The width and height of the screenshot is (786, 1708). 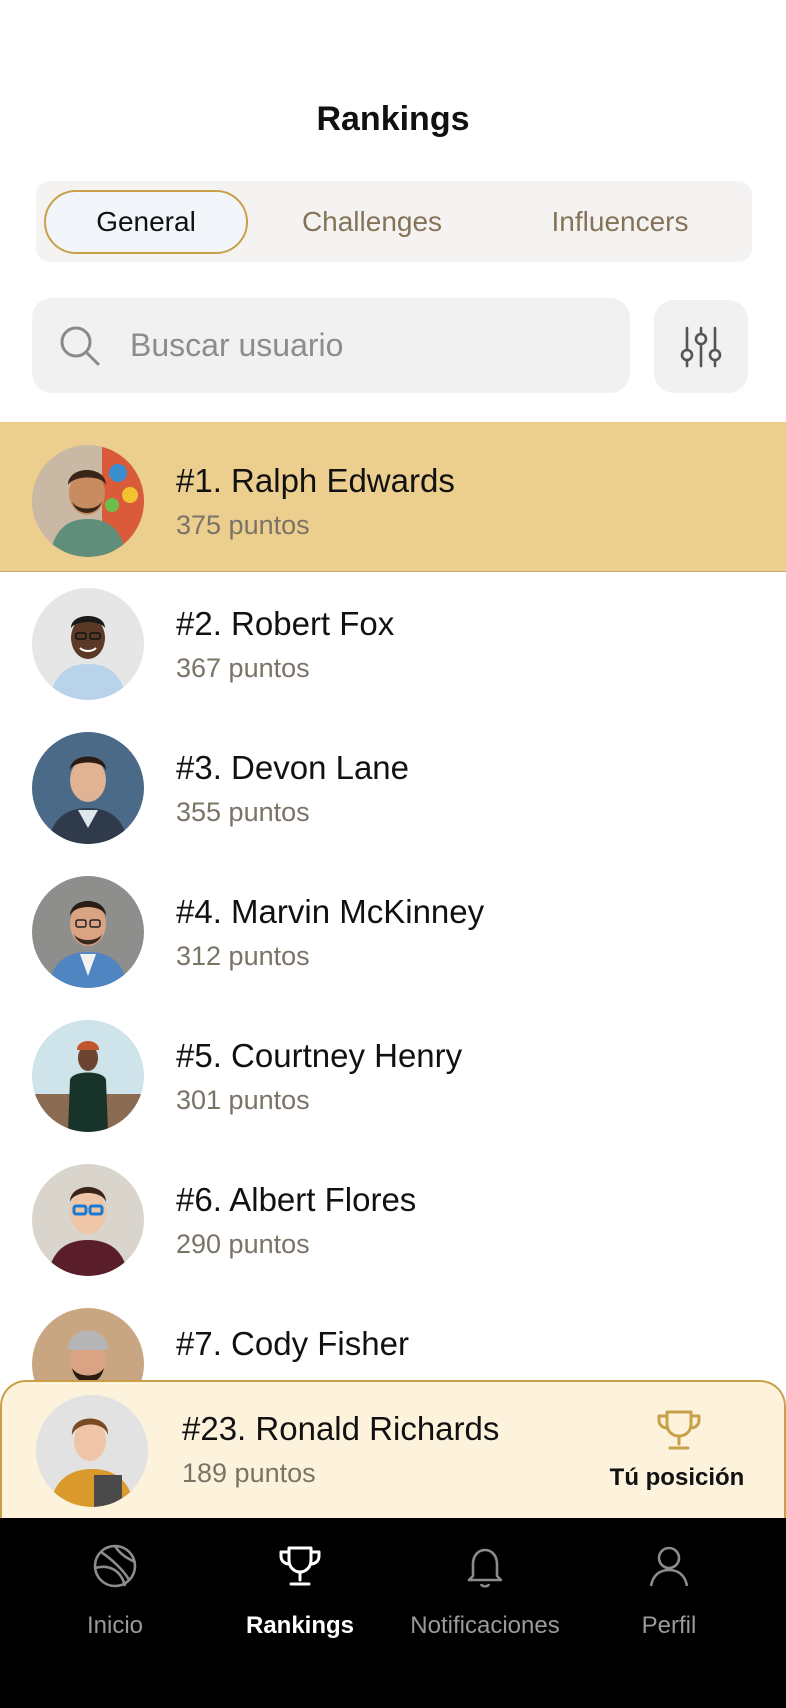 I want to click on ranking-row-6: #6. Albert Flores 290 puntos, so click(x=393, y=1216).